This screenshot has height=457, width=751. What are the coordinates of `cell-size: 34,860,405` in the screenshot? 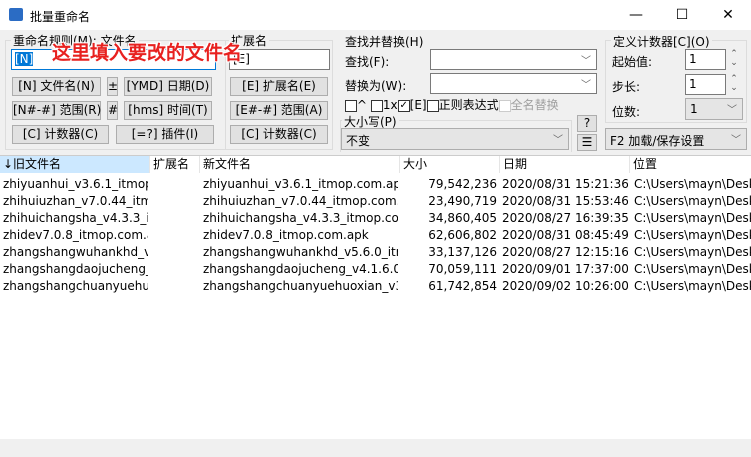 It's located at (462, 218).